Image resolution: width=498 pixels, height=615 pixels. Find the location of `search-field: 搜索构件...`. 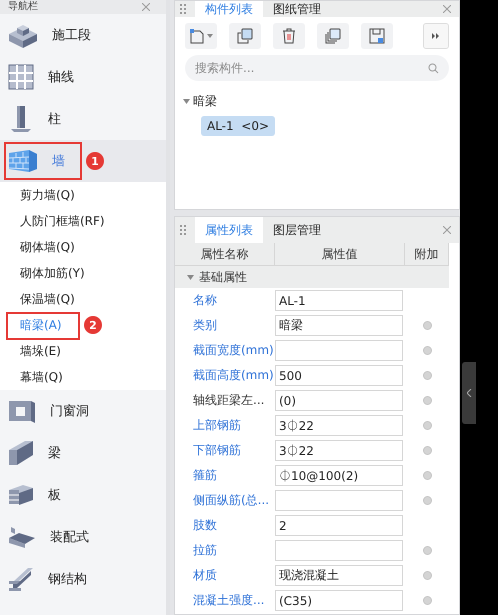

search-field: 搜索构件... is located at coordinates (317, 68).